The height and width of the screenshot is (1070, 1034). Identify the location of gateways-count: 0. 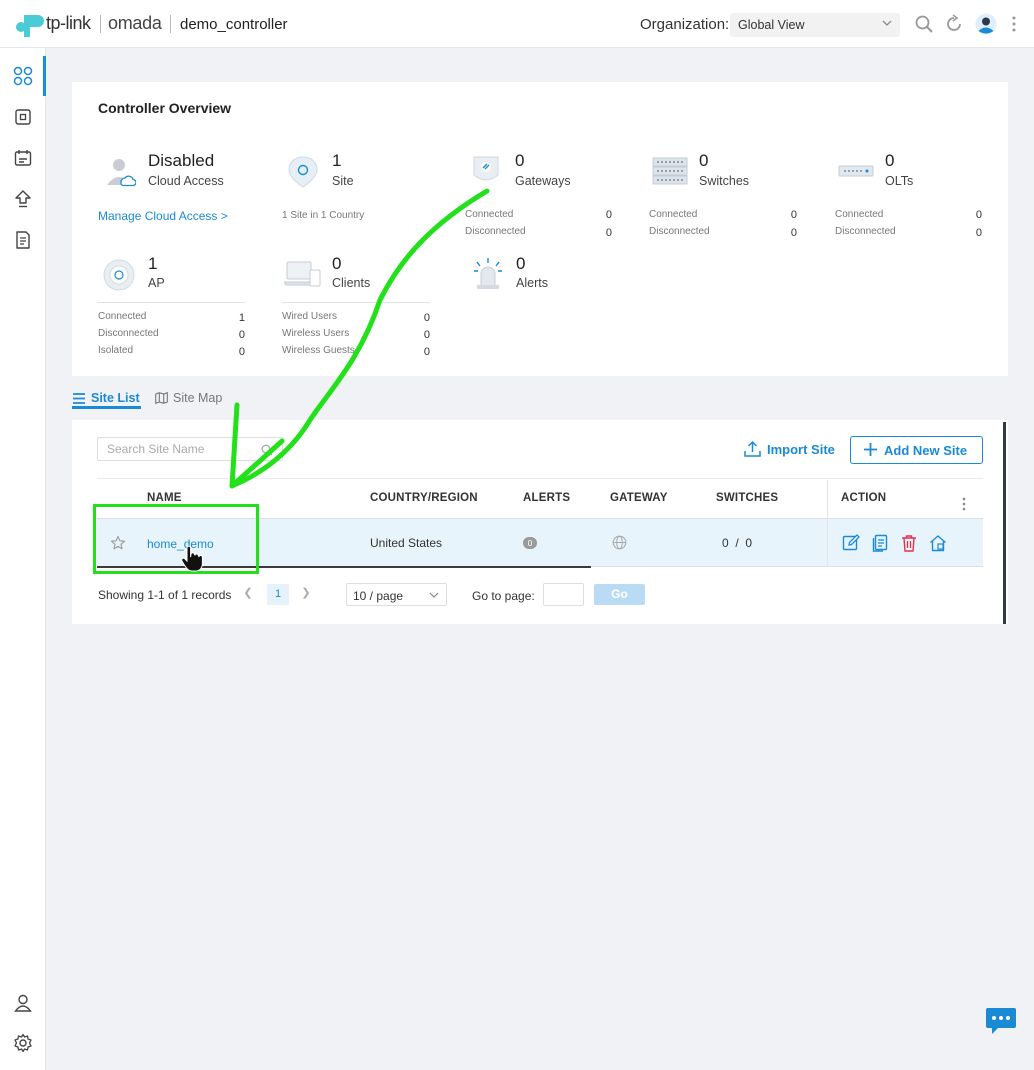
(520, 160).